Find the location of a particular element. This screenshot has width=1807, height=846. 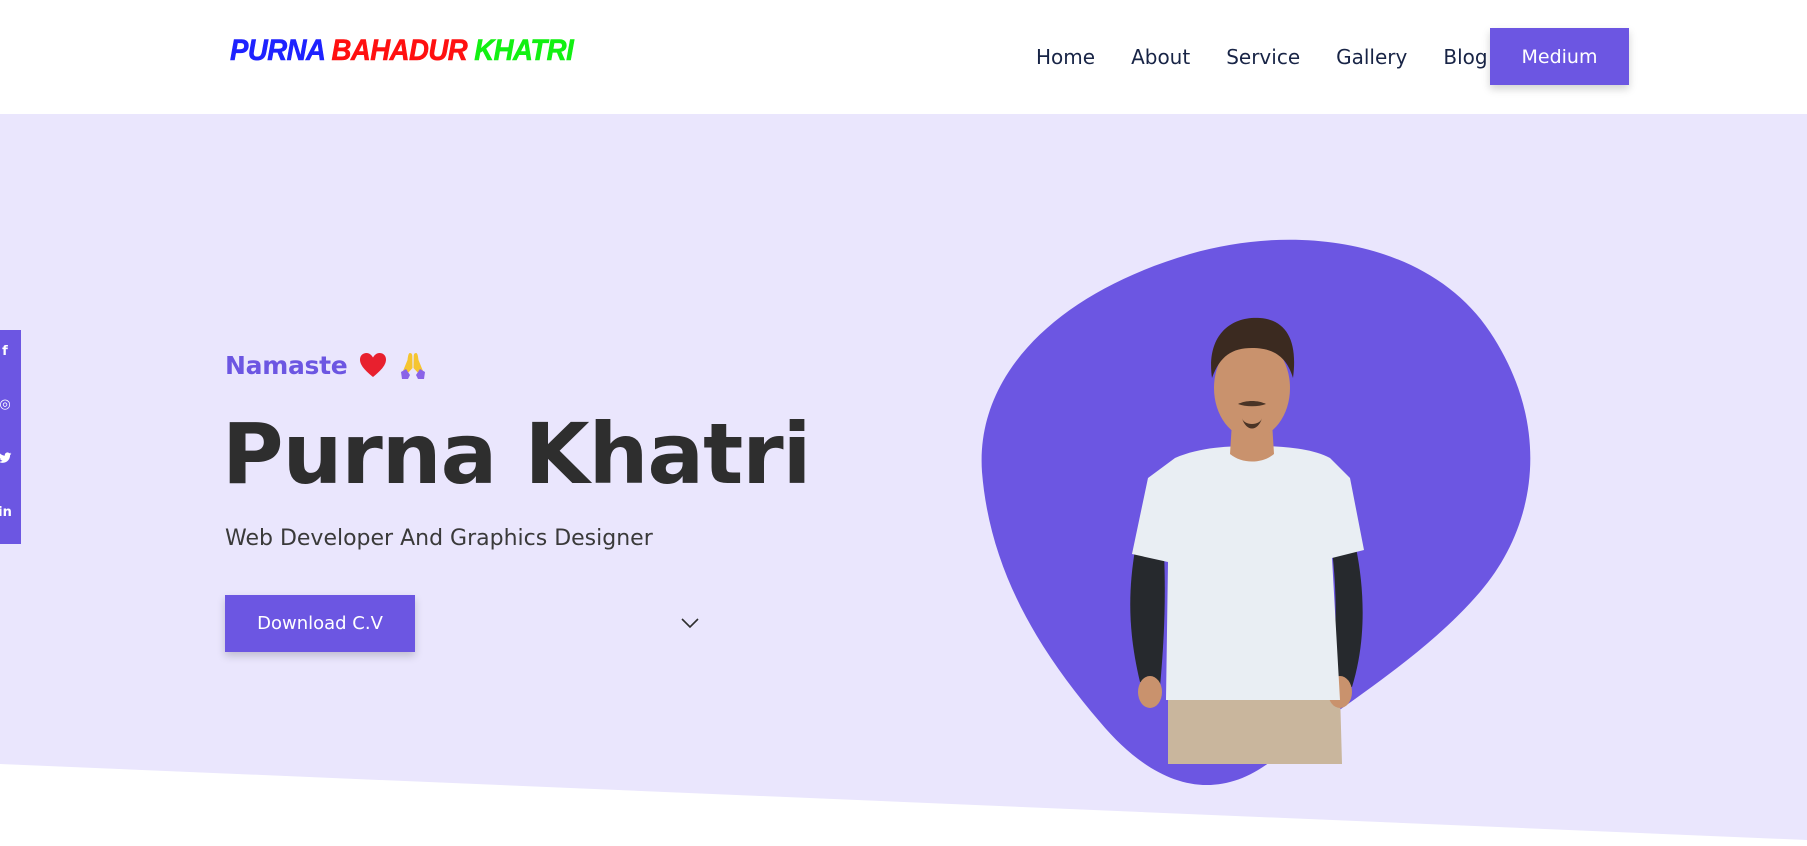

hero-role: Web Developer And Graphics Designer is located at coordinates (439, 538).